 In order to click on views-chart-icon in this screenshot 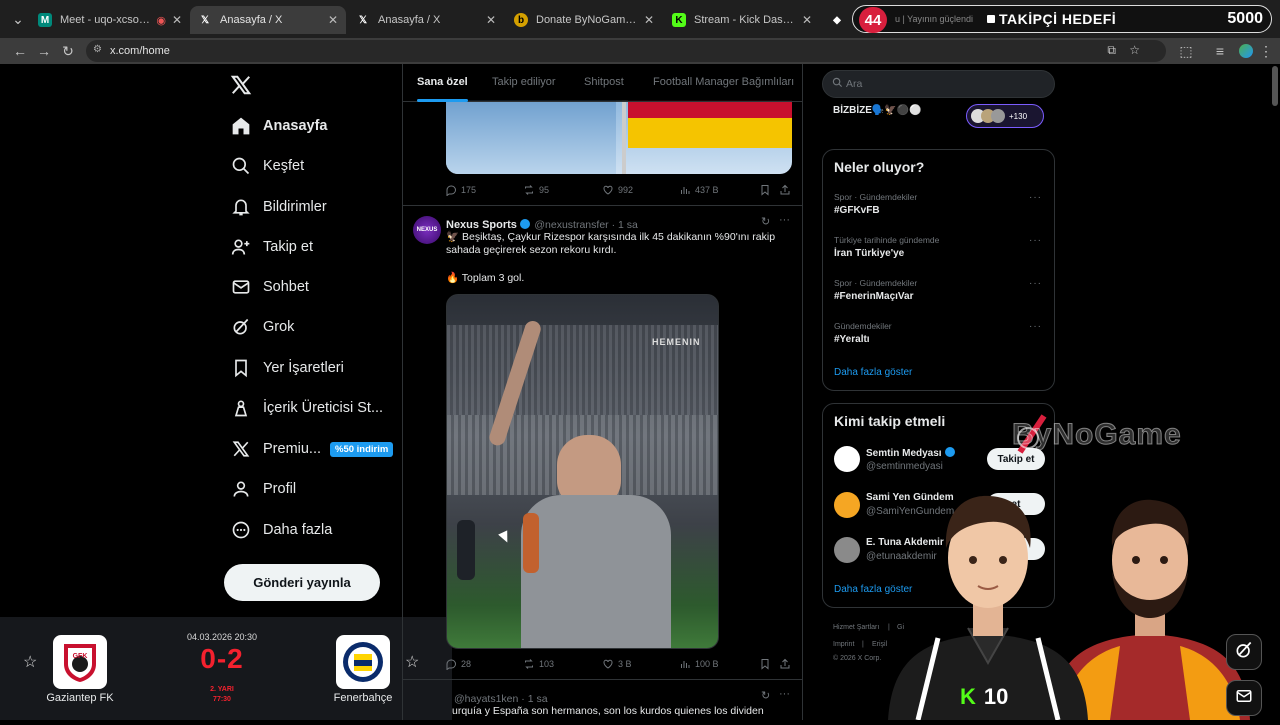, I will do `click(685, 190)`.